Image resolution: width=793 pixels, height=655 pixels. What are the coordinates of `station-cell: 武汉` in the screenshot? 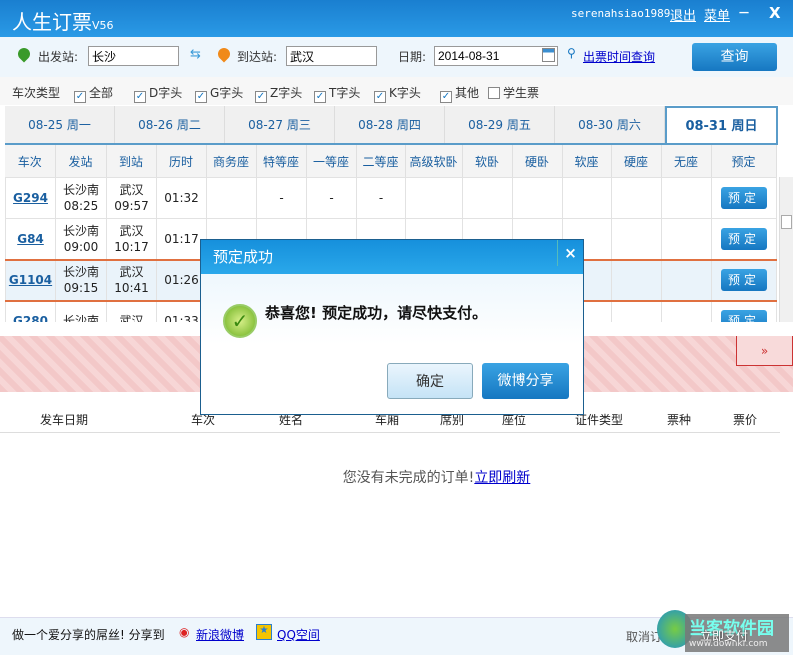 It's located at (131, 311).